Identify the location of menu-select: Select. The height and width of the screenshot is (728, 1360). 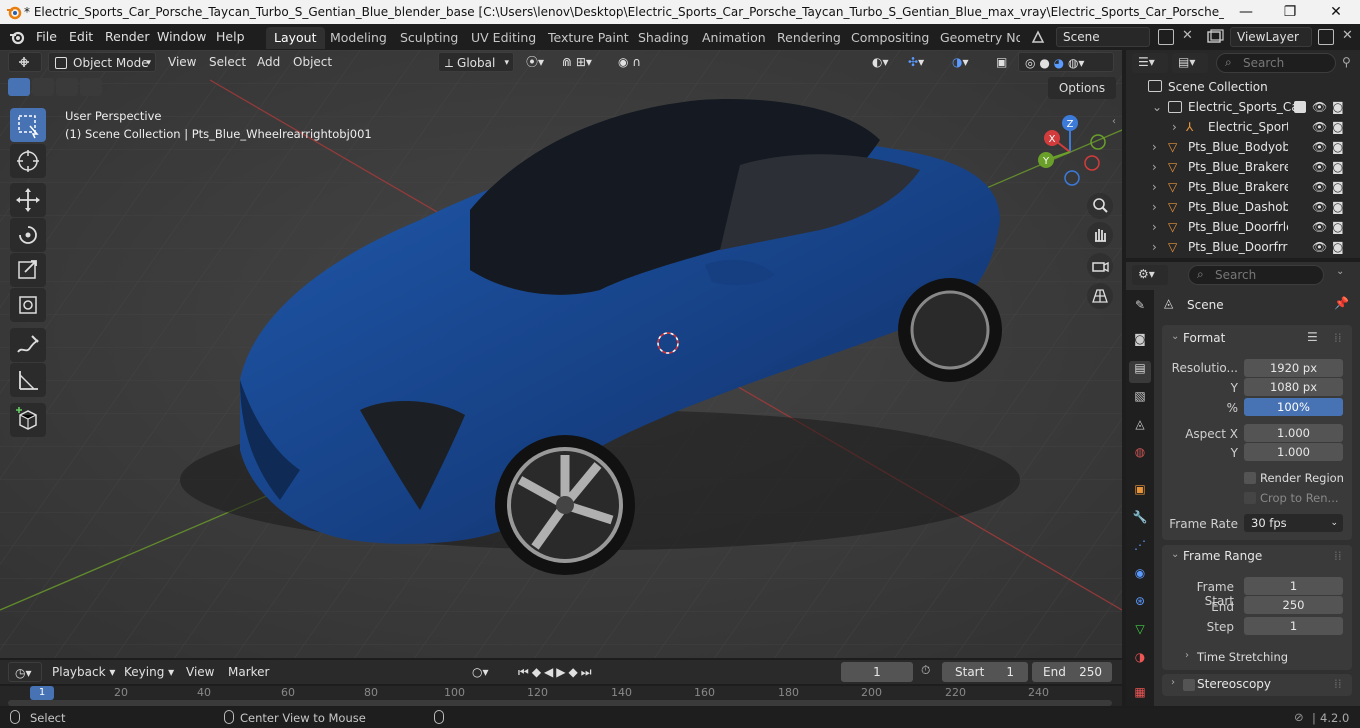
(227, 62).